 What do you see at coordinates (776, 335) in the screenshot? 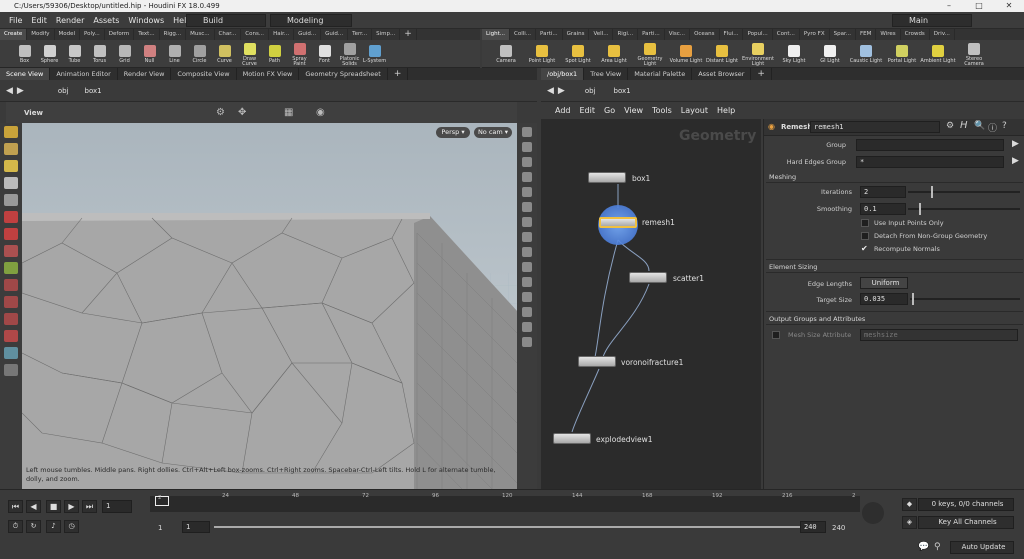
I see `mesh-size-attr-checkbox` at bounding box center [776, 335].